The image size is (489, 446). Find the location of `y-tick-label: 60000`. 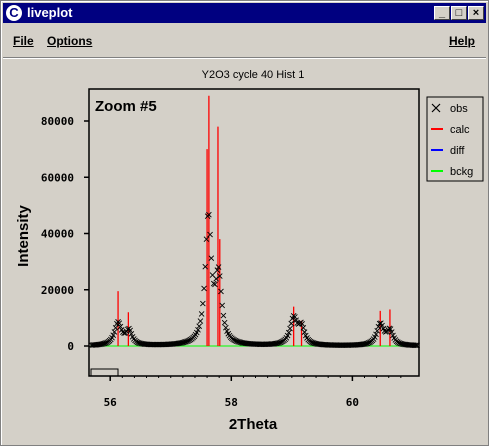

y-tick-label: 60000 is located at coordinates (57, 177).